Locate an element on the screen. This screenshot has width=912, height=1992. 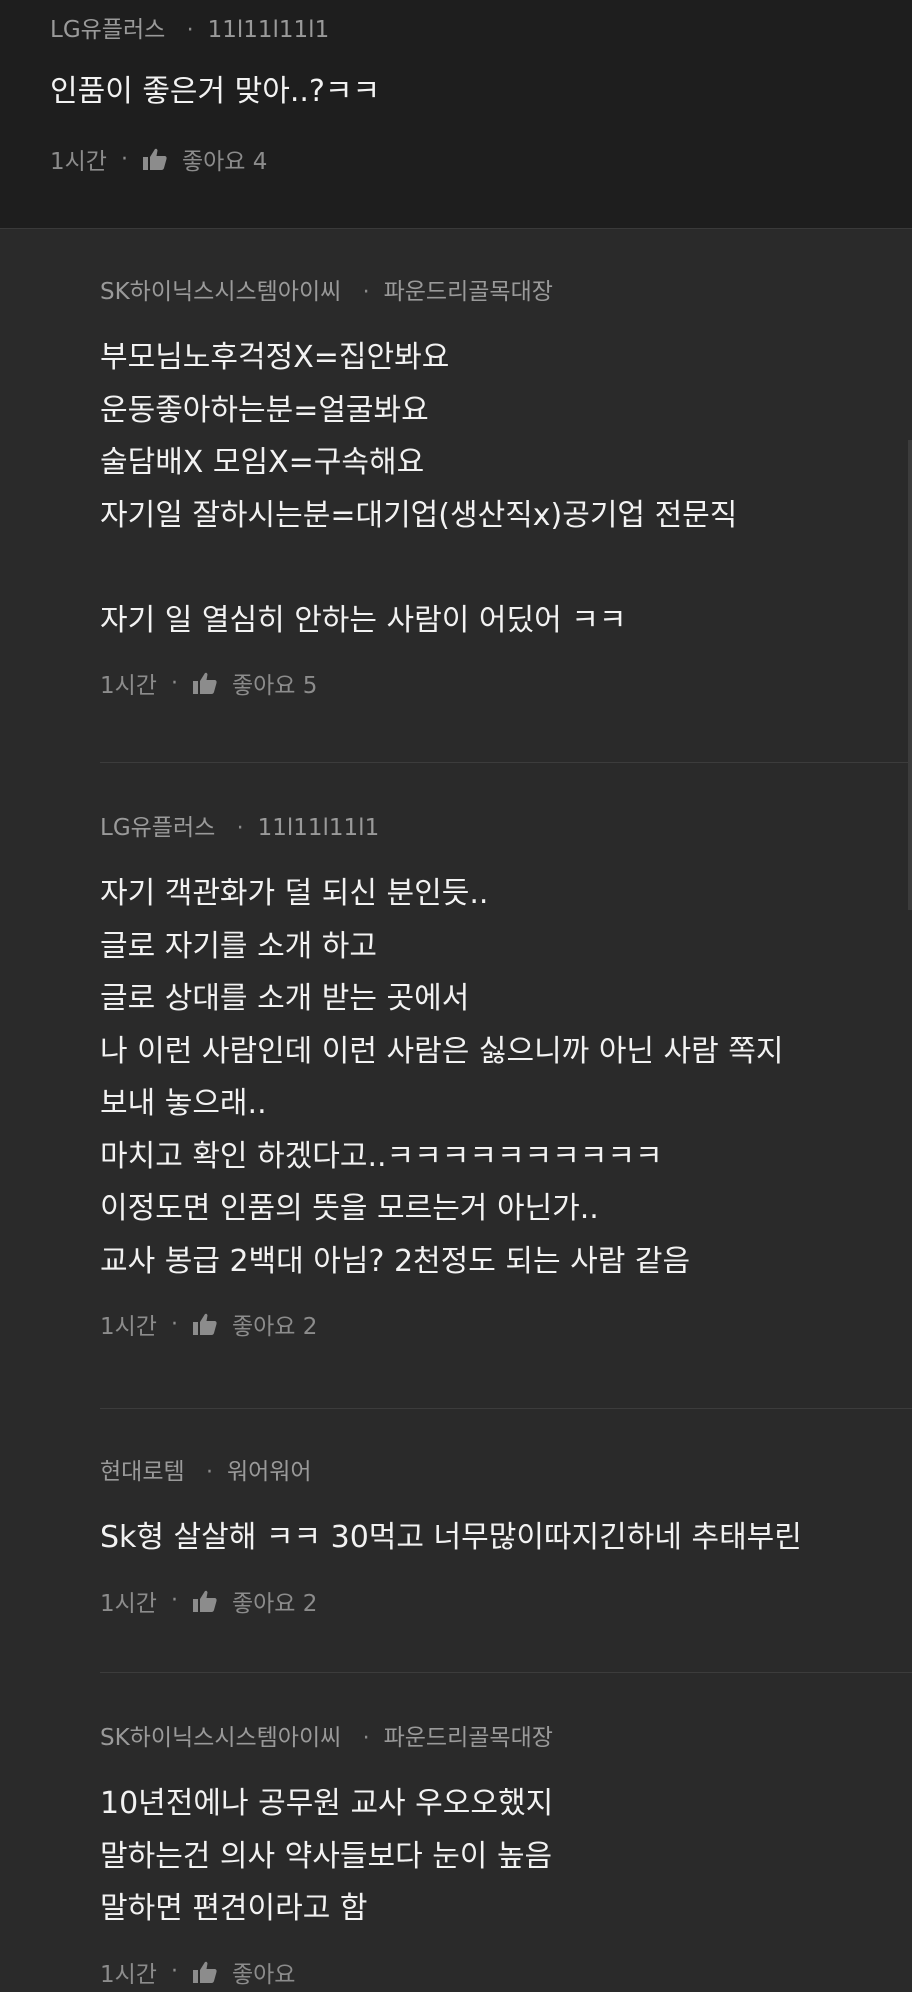
comment-line: 자기 일 열심히 안하는 사람이 어딨어 ㅋㅋ is located at coordinates (363, 620).